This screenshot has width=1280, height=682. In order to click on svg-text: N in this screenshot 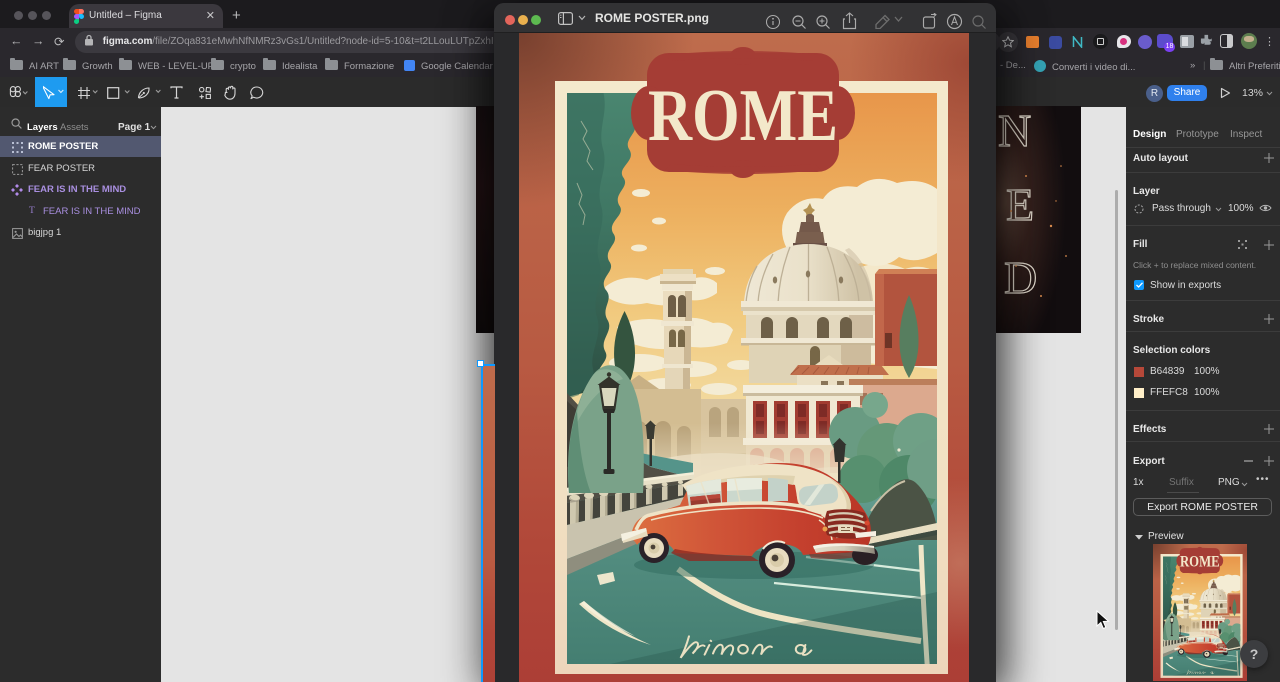, I will do `click(1014, 131)`.